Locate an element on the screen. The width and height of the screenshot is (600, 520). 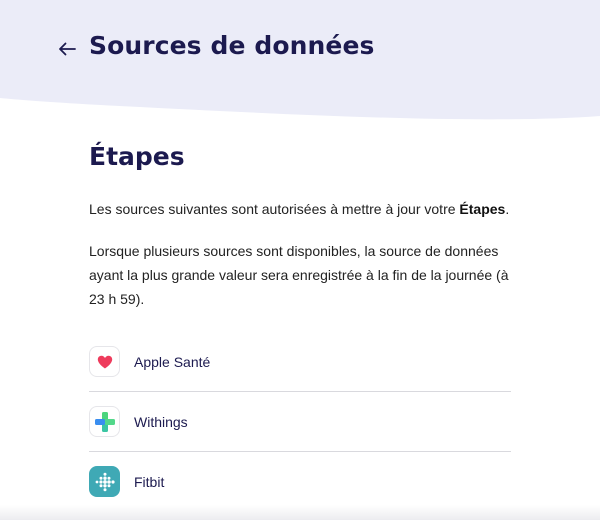
withings-app-icon is located at coordinates (104, 421).